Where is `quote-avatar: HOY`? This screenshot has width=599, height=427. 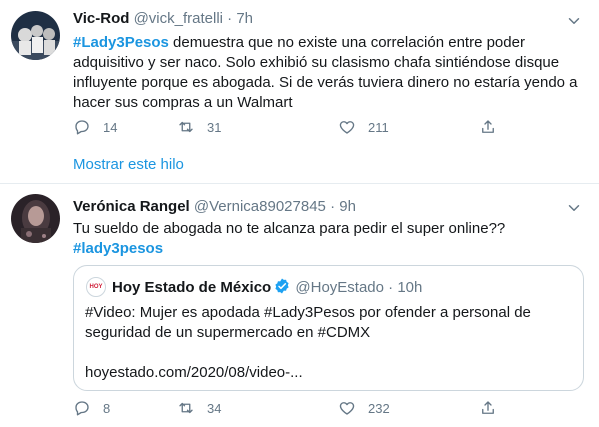 quote-avatar: HOY is located at coordinates (96, 287).